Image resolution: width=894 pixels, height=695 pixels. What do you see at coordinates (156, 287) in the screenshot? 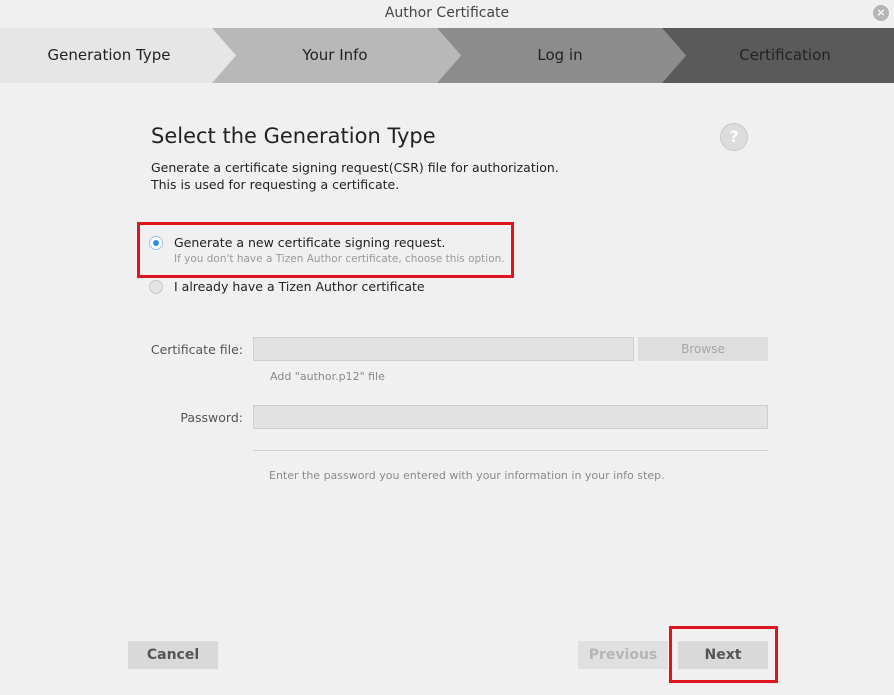
I see `radio-existing-certificate` at bounding box center [156, 287].